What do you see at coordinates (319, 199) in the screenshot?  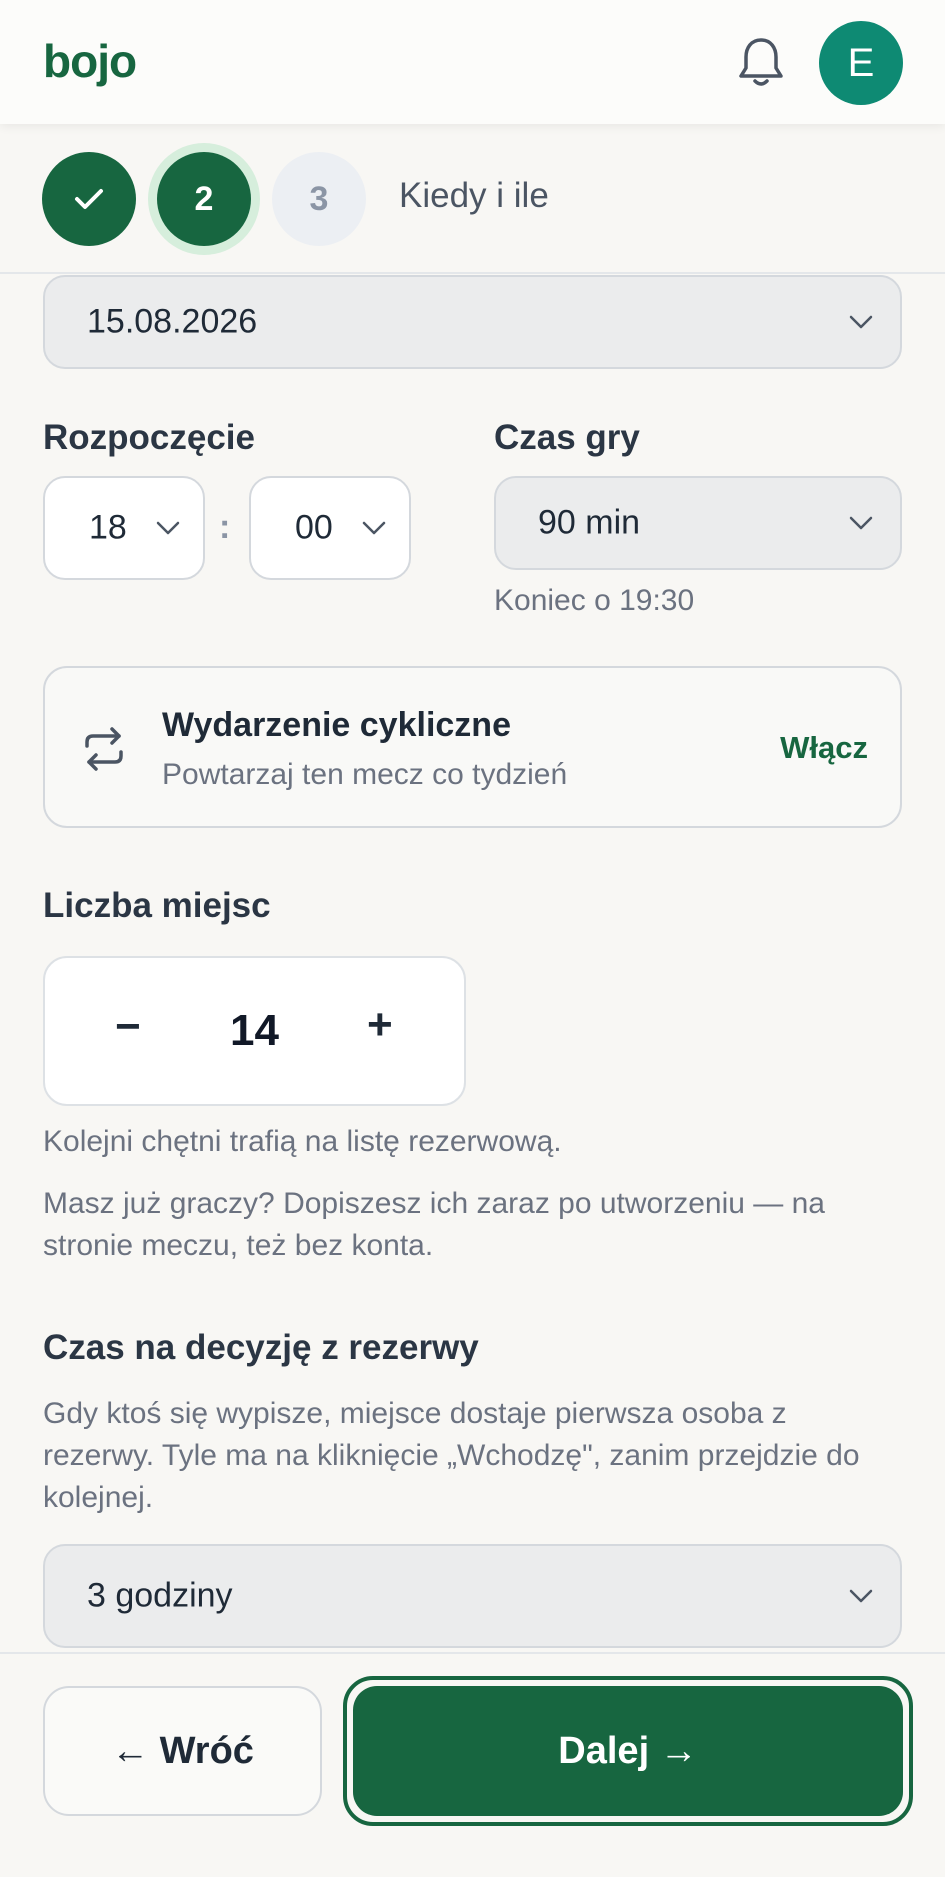 I see `step-3-todo: 3` at bounding box center [319, 199].